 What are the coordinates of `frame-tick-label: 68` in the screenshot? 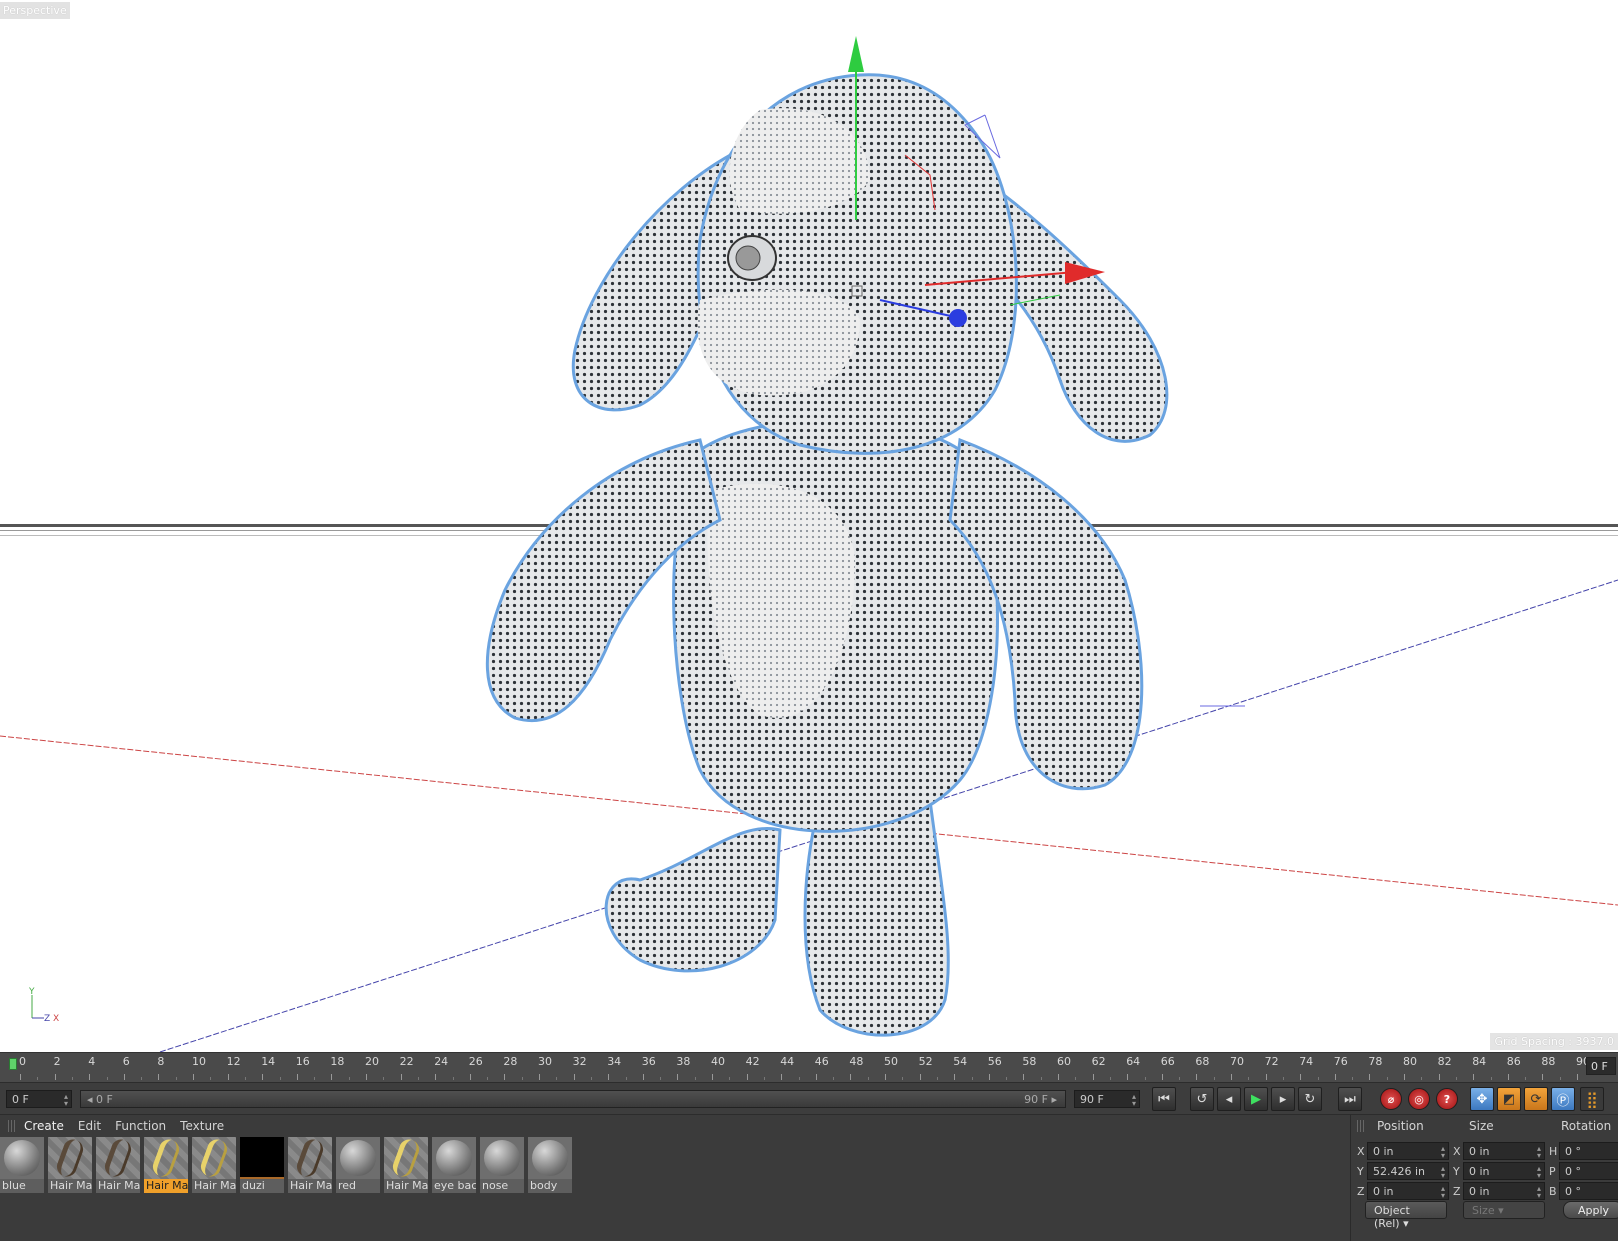 It's located at (1202, 1061).